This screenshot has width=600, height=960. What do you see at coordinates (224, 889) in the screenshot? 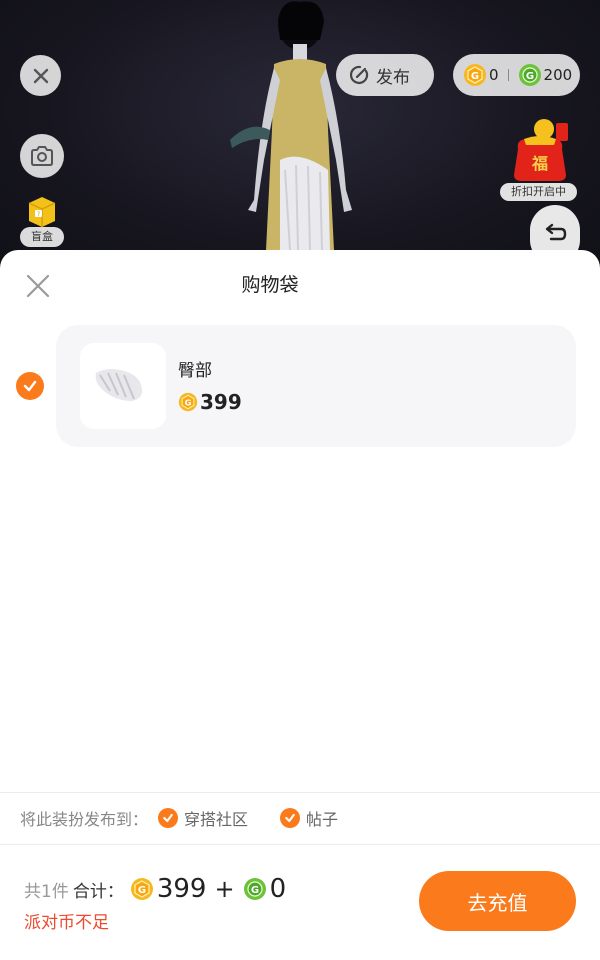
I see `plus-sign: +` at bounding box center [224, 889].